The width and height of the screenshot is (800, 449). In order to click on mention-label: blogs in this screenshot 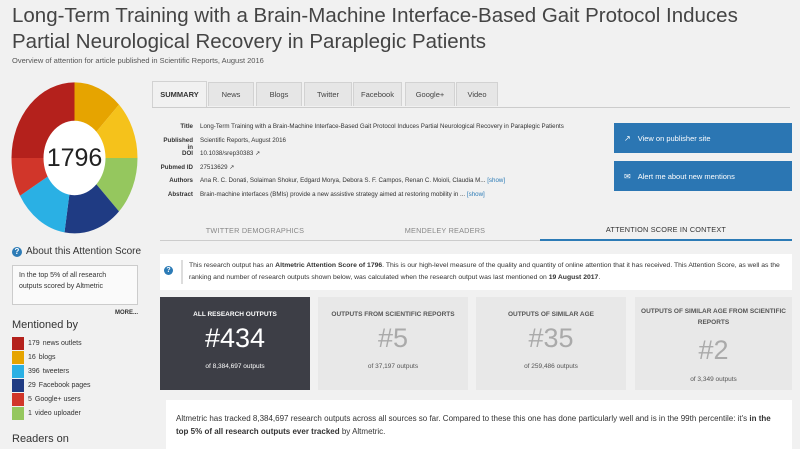, I will do `click(47, 357)`.